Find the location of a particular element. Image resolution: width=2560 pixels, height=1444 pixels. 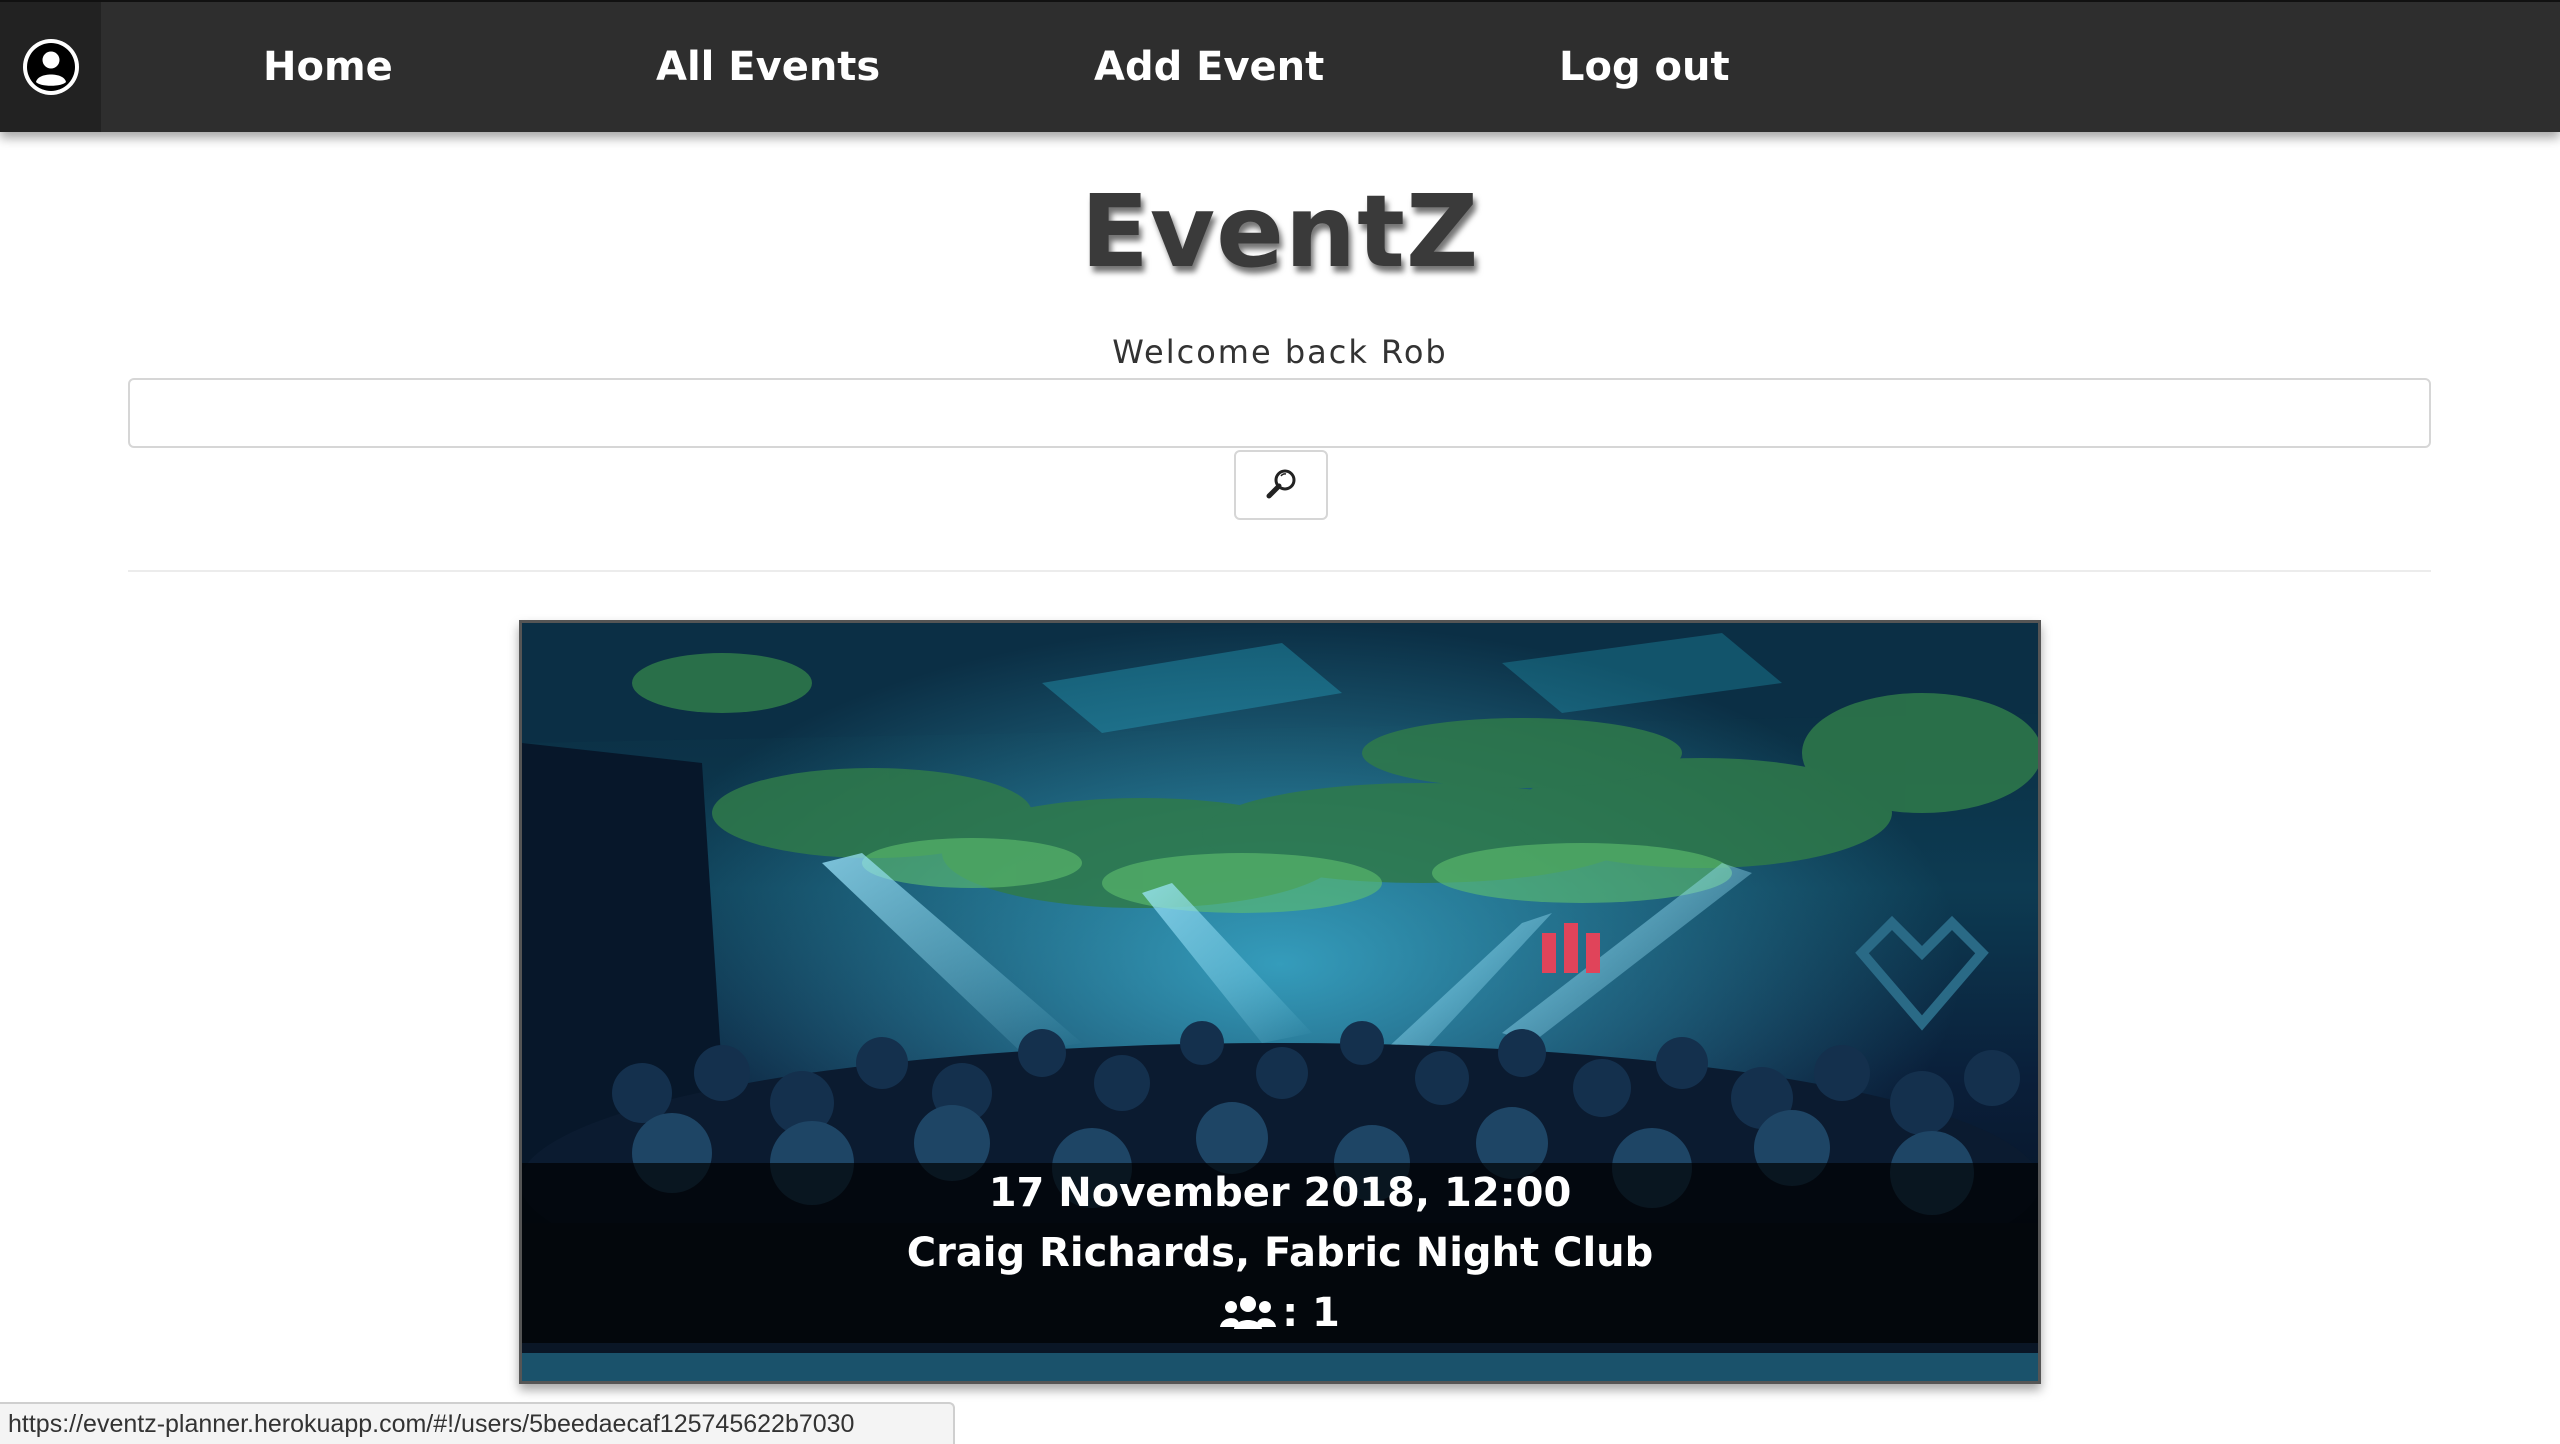

event-attendees: : 1 is located at coordinates (1280, 1313).